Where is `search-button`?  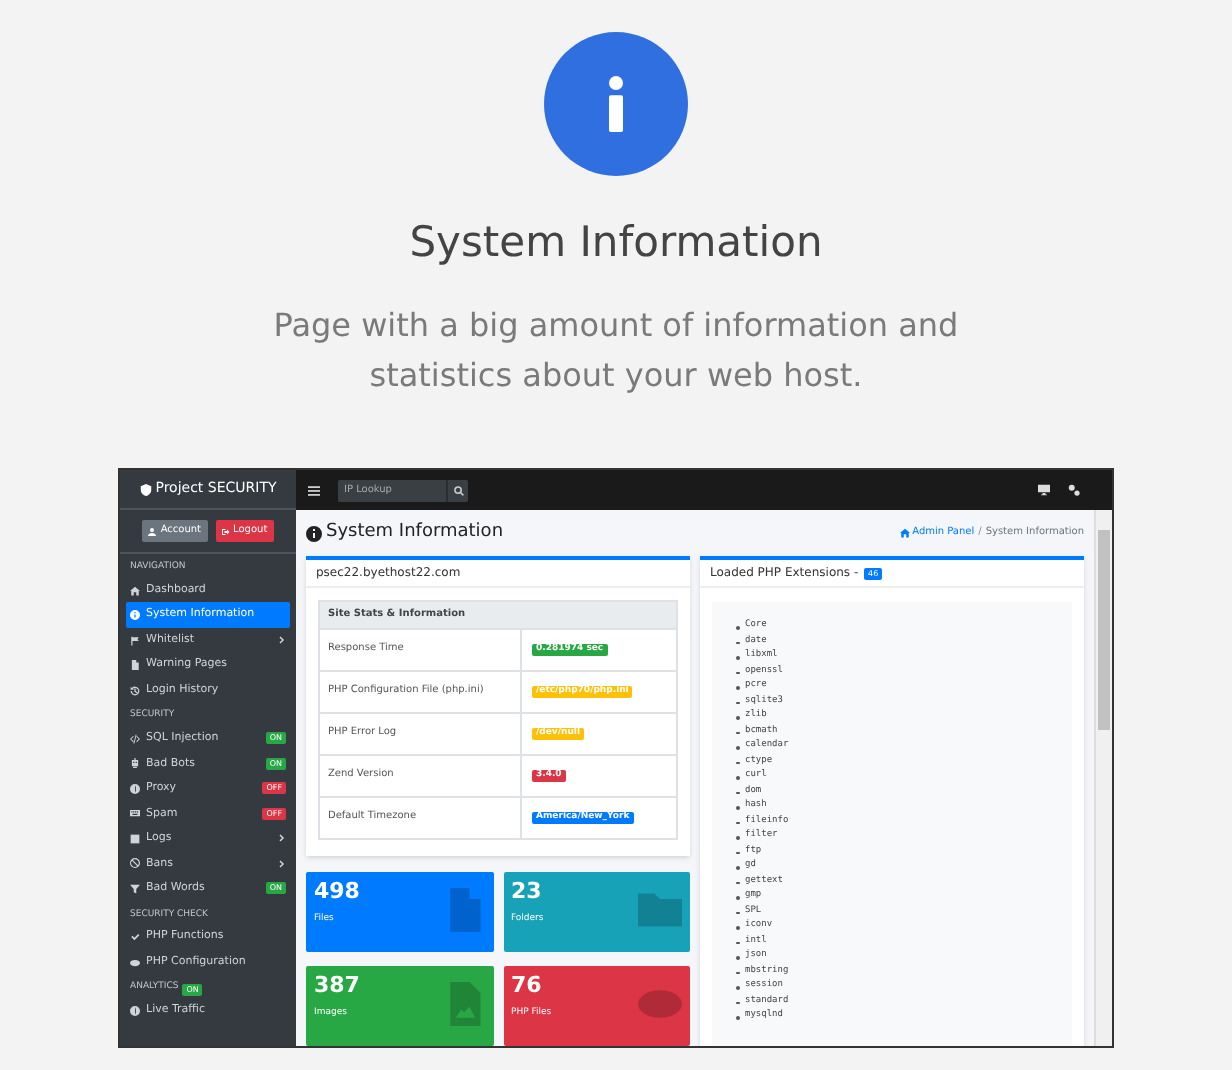 search-button is located at coordinates (457, 490).